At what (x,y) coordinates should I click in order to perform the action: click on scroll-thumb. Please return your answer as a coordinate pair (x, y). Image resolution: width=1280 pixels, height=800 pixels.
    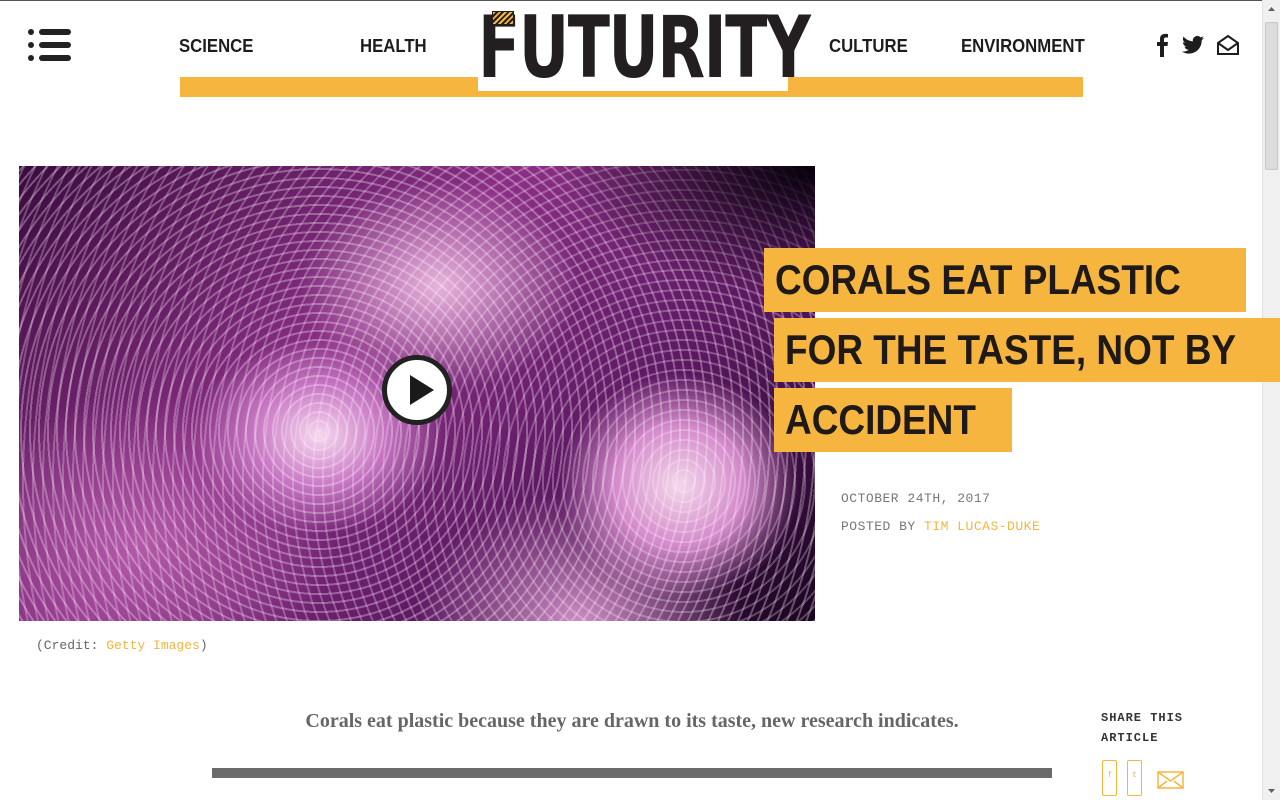
    Looking at the image, I should click on (1271, 96).